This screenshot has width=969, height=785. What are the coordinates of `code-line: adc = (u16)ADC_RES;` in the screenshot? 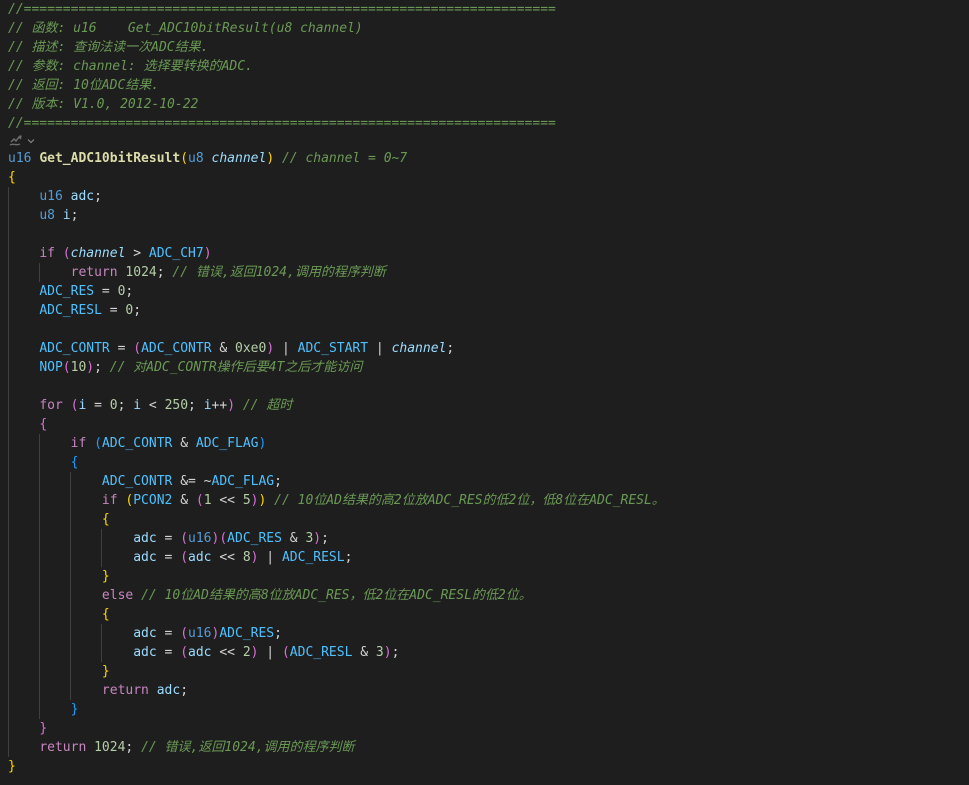 It's located at (145, 633).